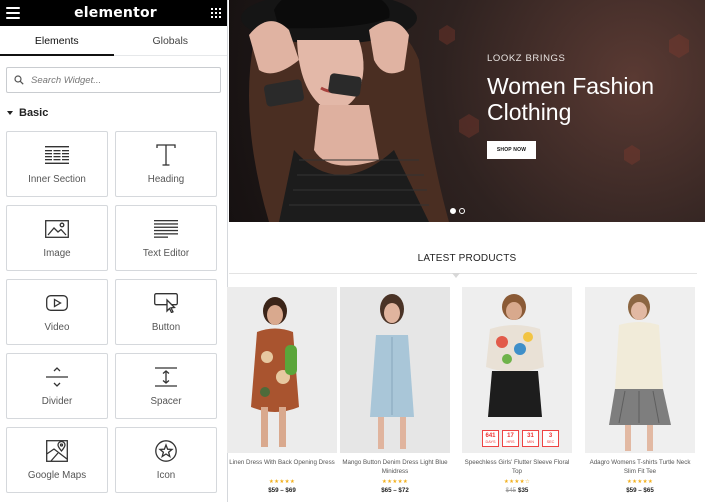 The image size is (705, 502). I want to click on elementor-logo: elementor, so click(115, 13).